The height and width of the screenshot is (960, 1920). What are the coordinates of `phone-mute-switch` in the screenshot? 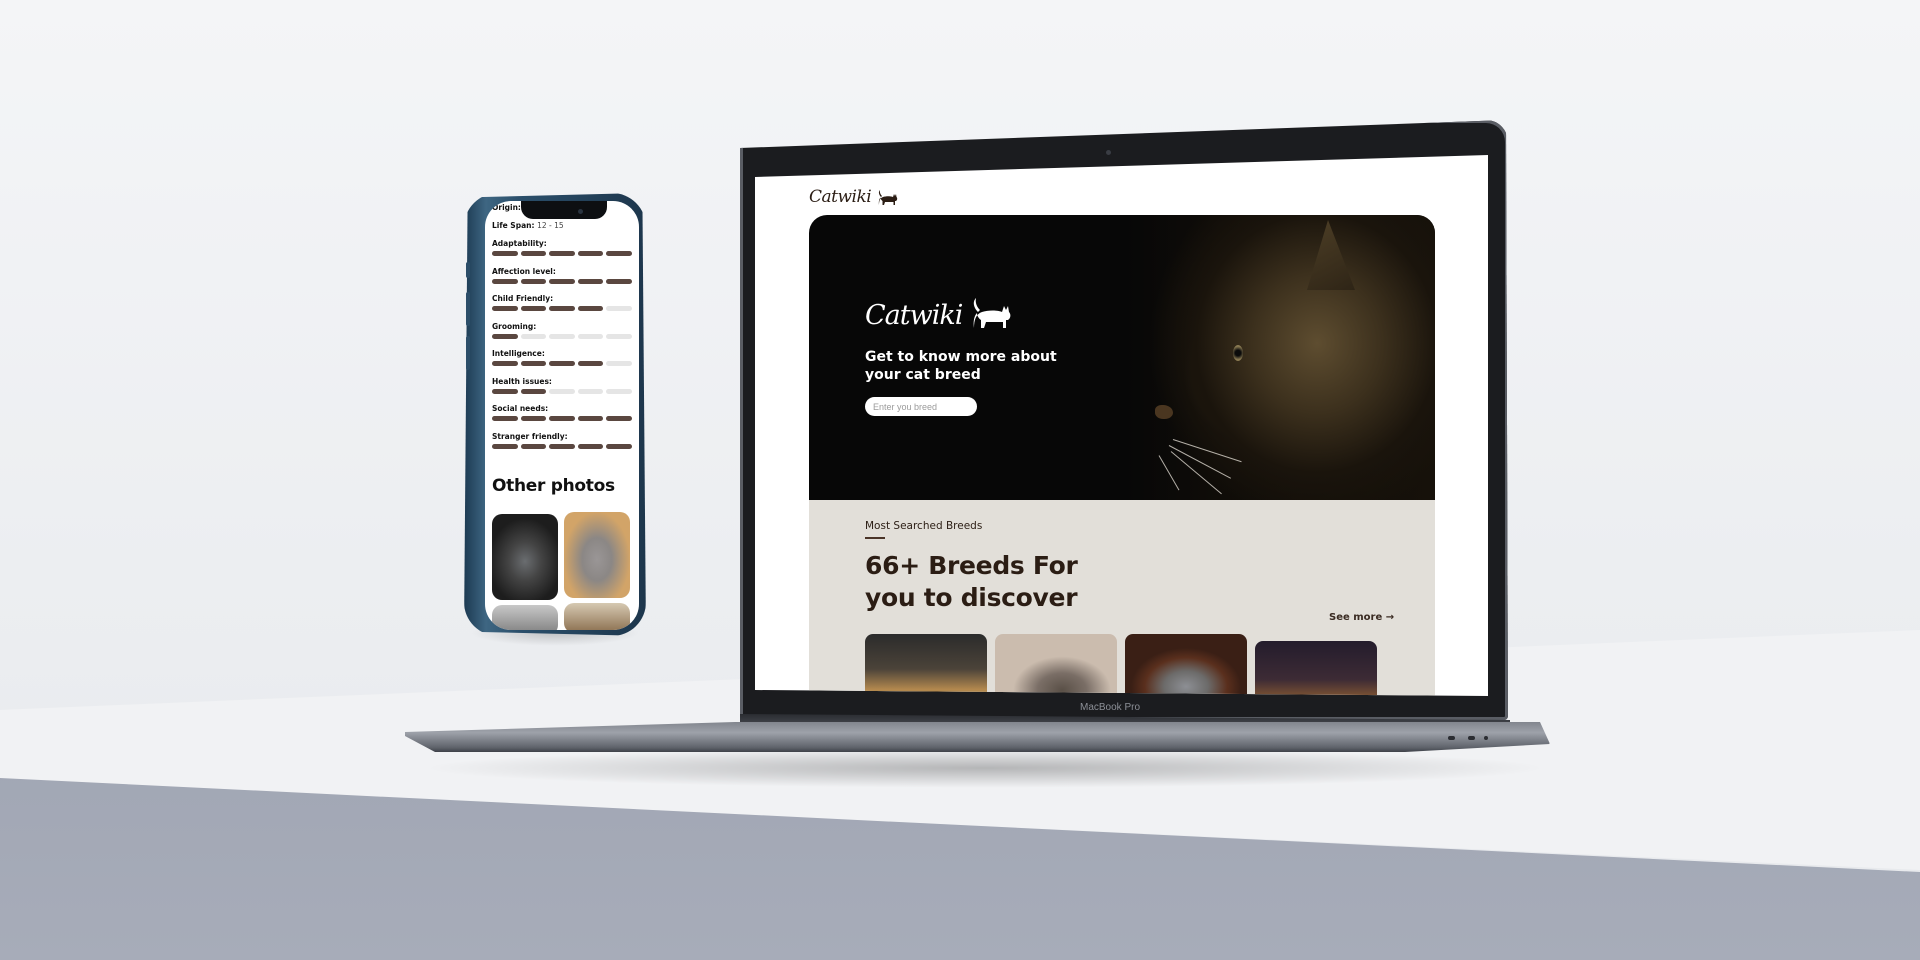 It's located at (468, 270).